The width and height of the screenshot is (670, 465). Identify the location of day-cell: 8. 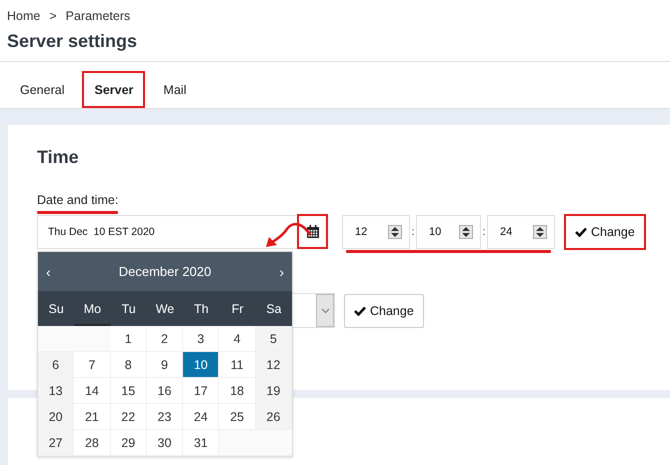
(128, 365).